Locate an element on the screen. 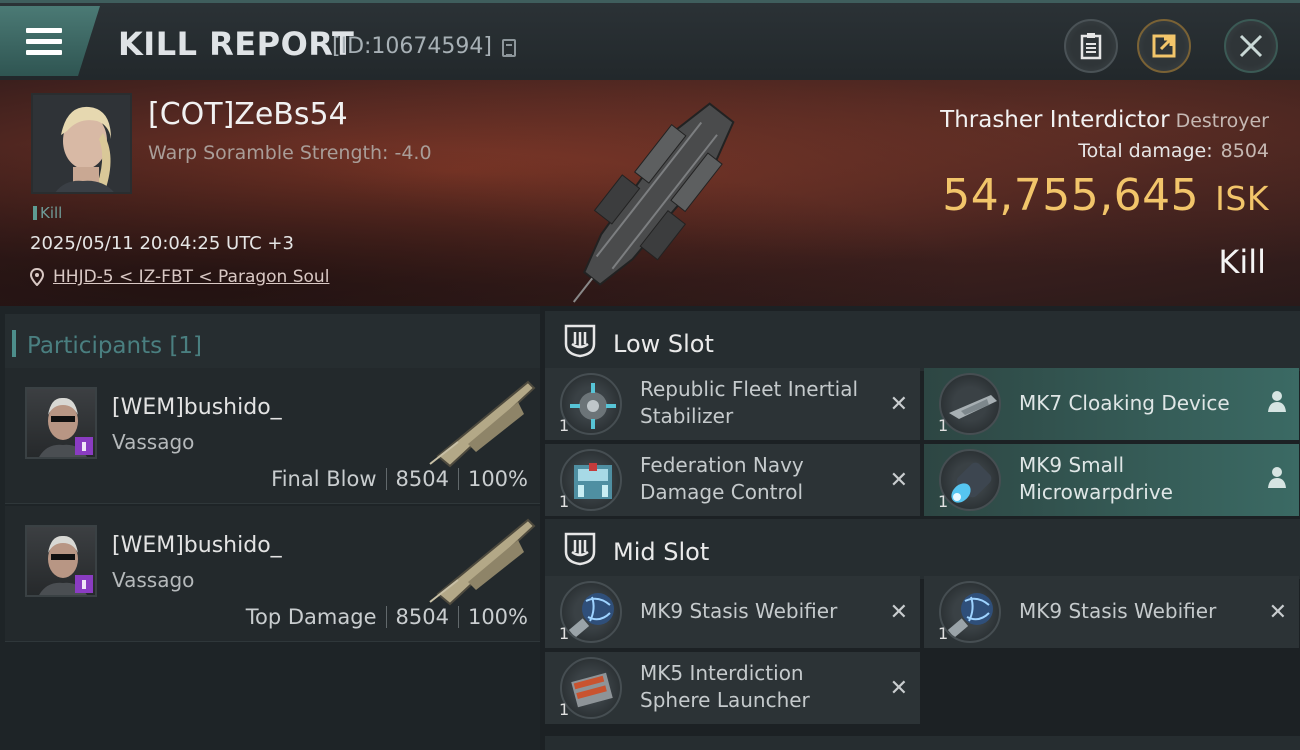 Image resolution: width=1300 pixels, height=750 pixels. victim-ship-type: Thrasher Interdictor Destroyer is located at coordinates (1104, 120).